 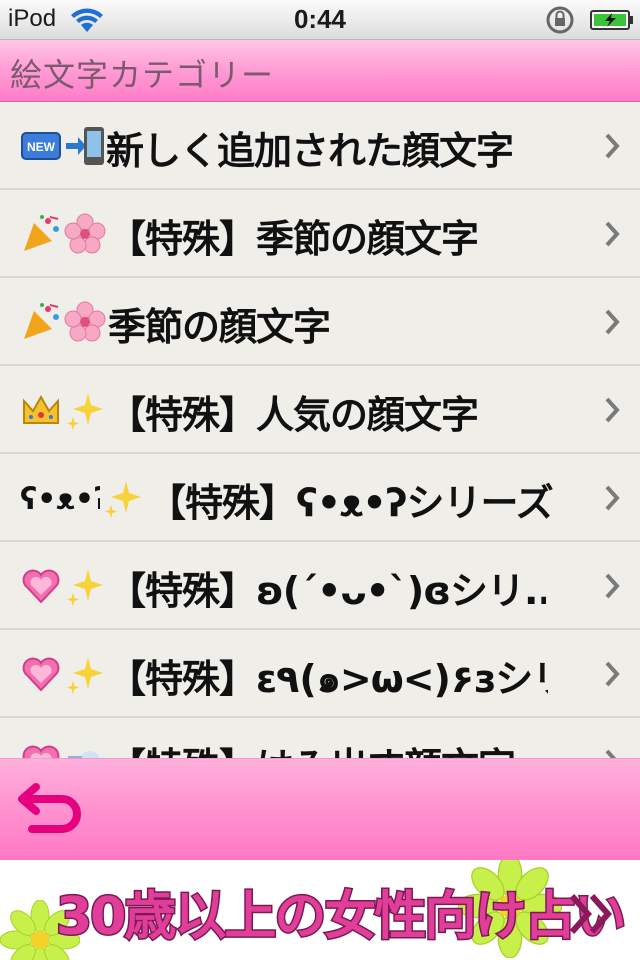 I want to click on list-item: 【特殊】はみ出す顔文字, so click(x=320, y=738).